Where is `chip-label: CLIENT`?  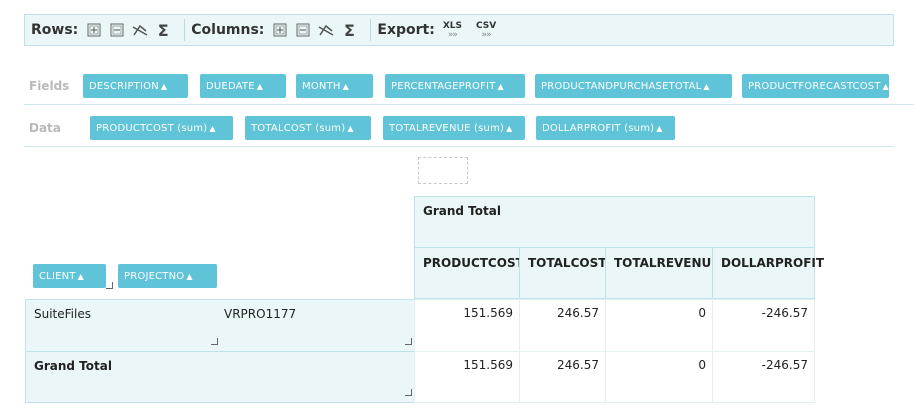
chip-label: CLIENT is located at coordinates (57, 276).